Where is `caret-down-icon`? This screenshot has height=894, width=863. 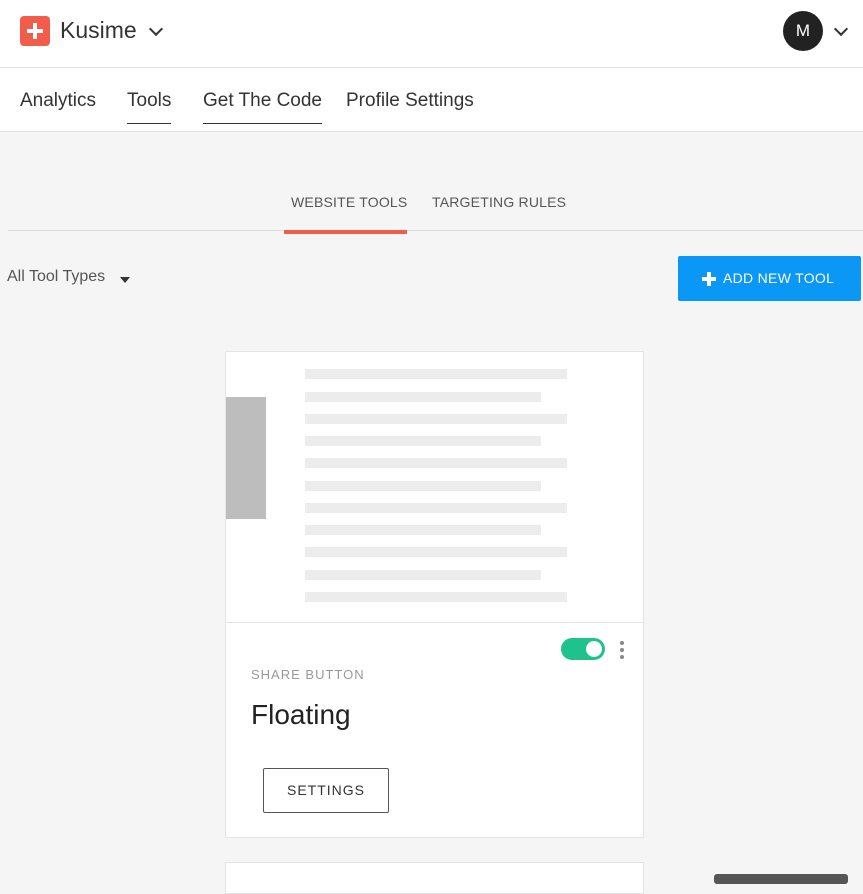
caret-down-icon is located at coordinates (125, 280).